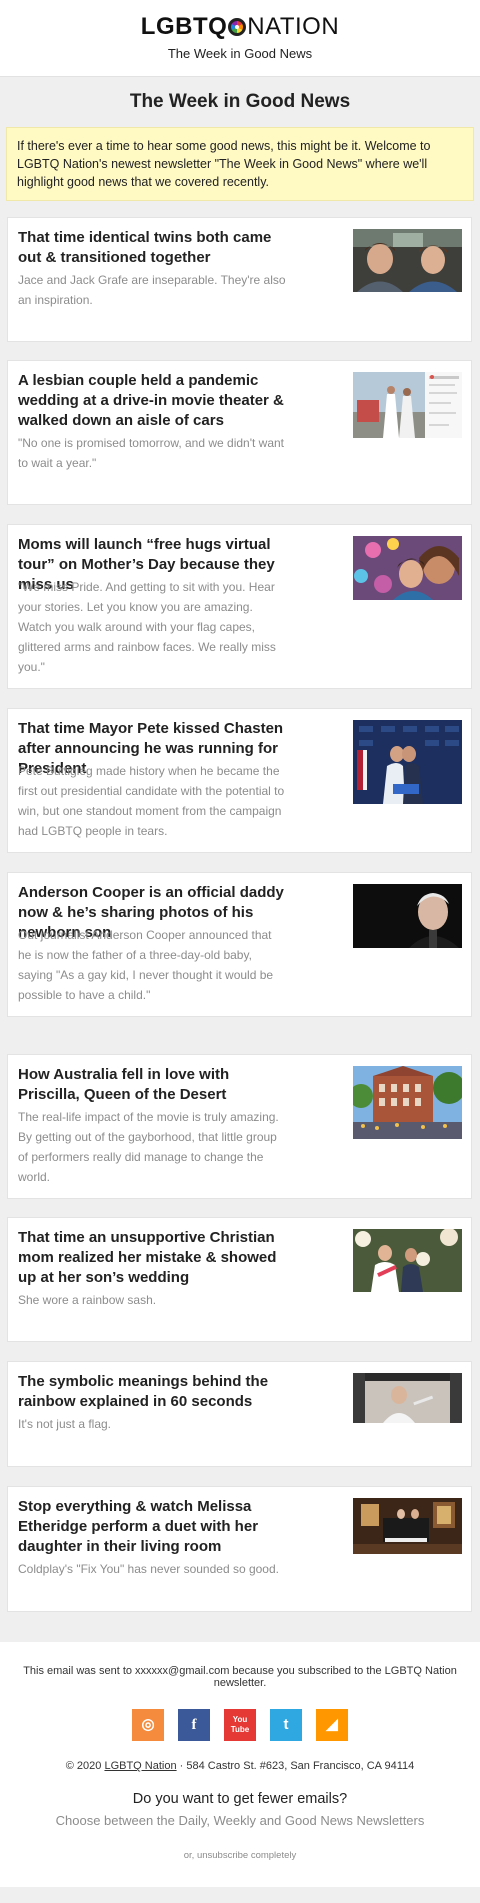 Image resolution: width=480 pixels, height=1903 pixels. I want to click on facebook-icon: f, so click(194, 1725).